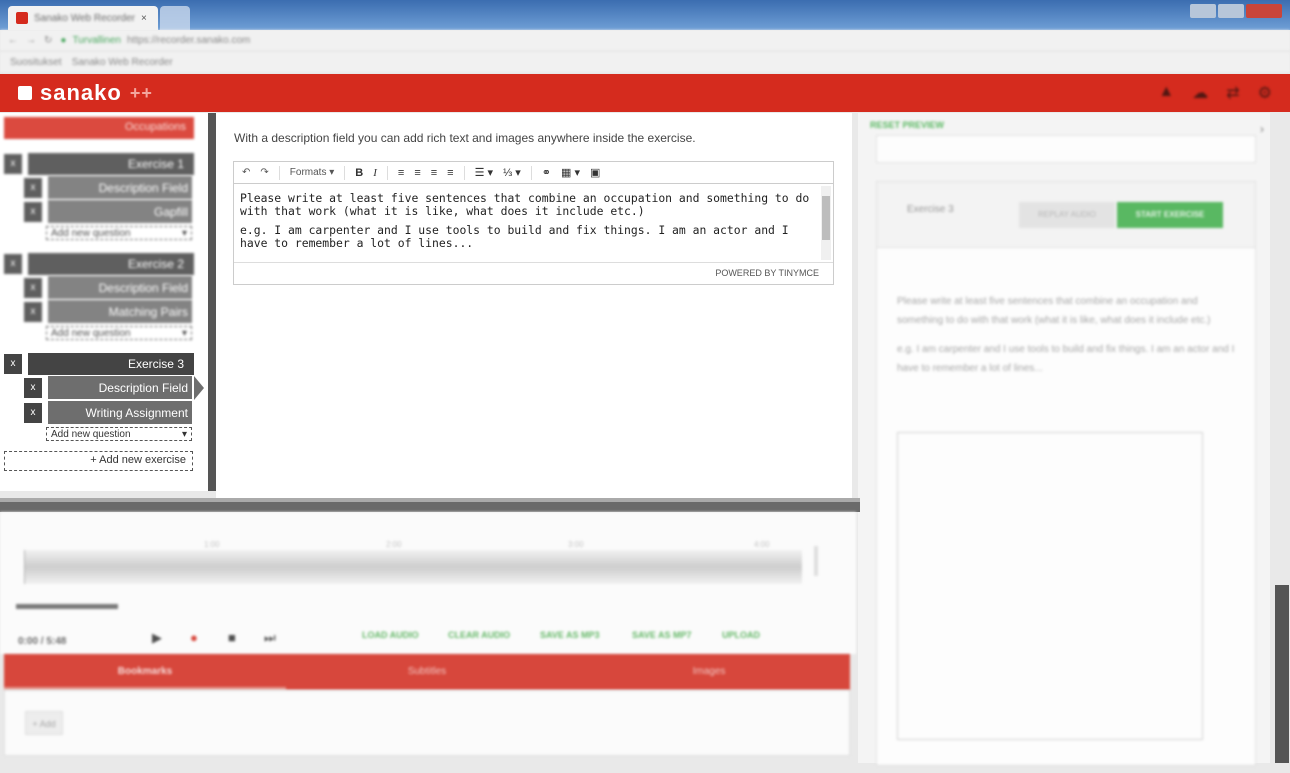  What do you see at coordinates (1265, 93) in the screenshot?
I see `gear-icon: ⚙` at bounding box center [1265, 93].